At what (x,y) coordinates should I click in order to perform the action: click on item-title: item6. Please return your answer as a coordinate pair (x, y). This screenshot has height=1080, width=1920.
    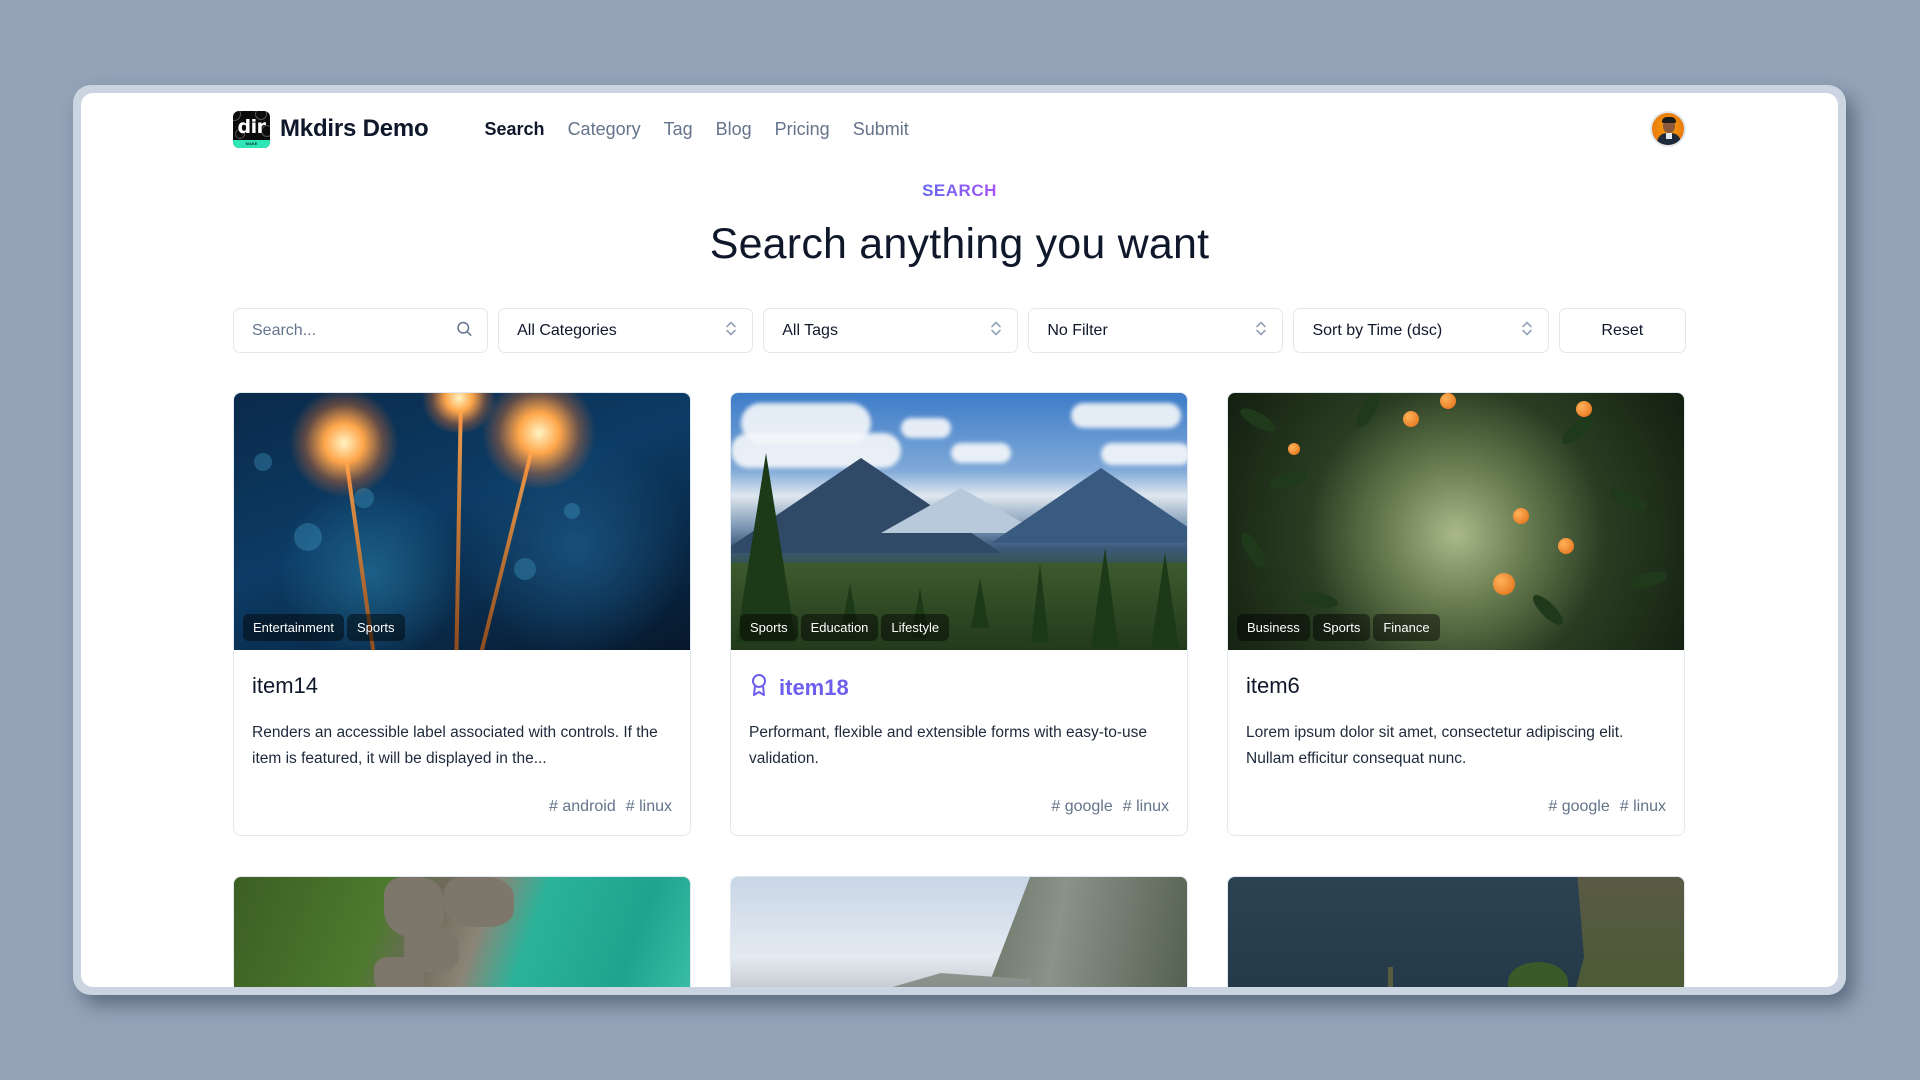
    Looking at the image, I should click on (1273, 686).